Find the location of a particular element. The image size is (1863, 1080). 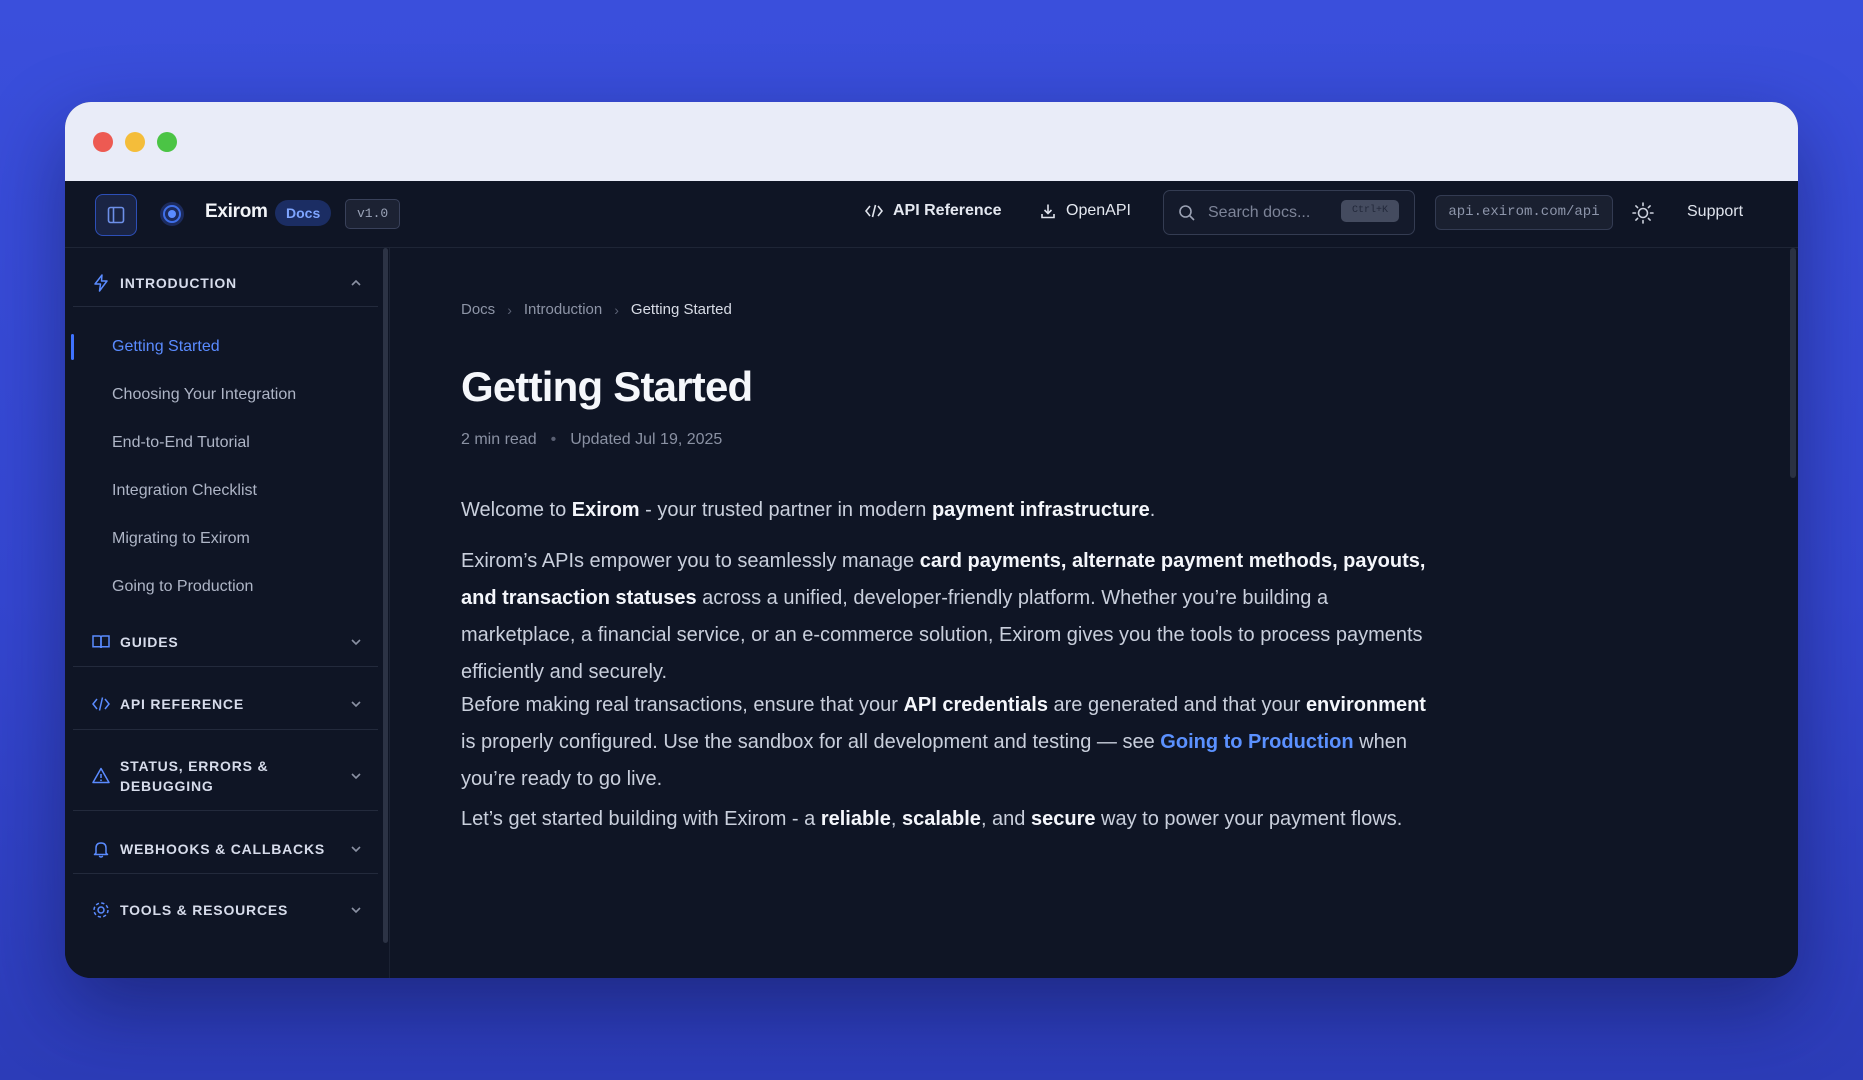

page-title: Getting Started is located at coordinates (607, 386).